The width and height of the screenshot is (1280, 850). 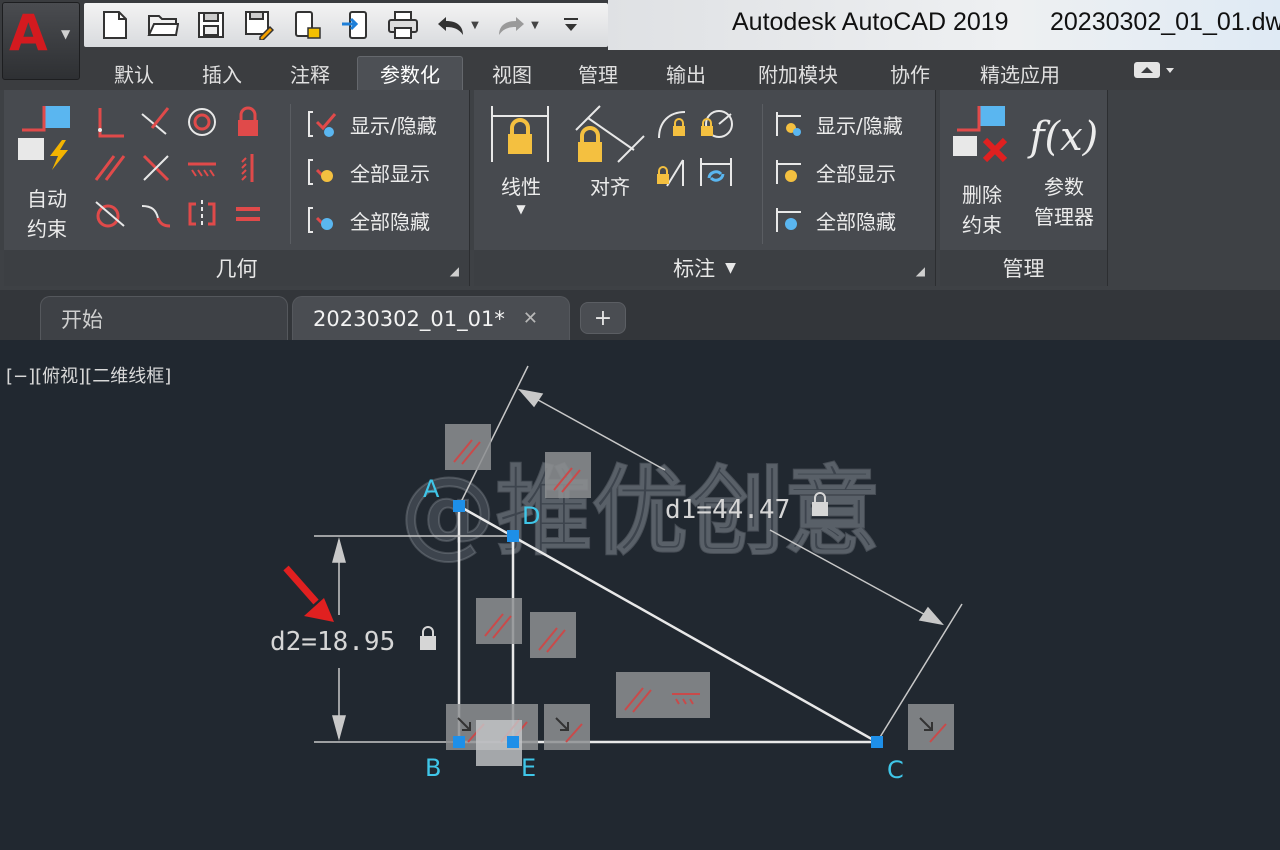 I want to click on ribbon-tab-featured-apps: 精选应用, so click(x=1020, y=73).